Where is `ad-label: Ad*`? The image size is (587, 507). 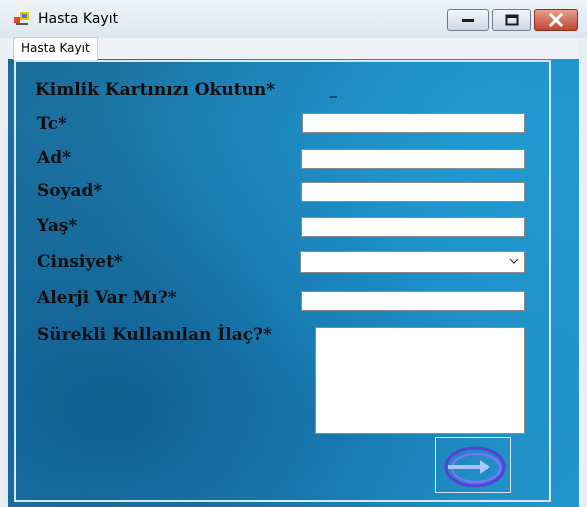
ad-label: Ad* is located at coordinates (54, 158).